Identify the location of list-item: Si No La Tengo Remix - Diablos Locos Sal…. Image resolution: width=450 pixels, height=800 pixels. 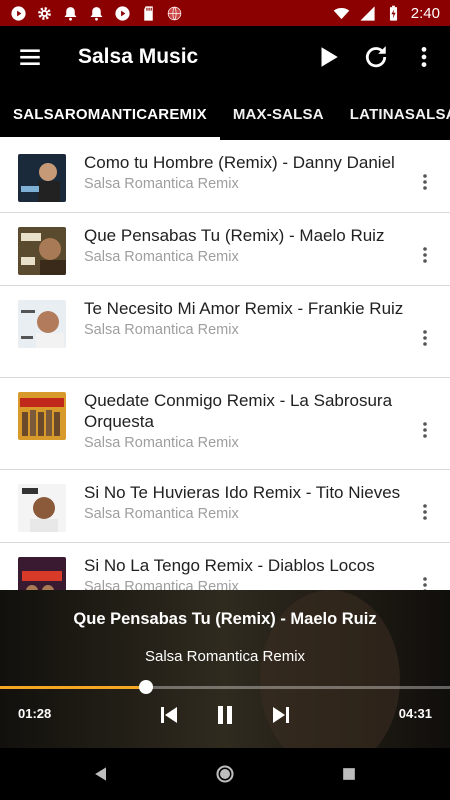
(225, 566).